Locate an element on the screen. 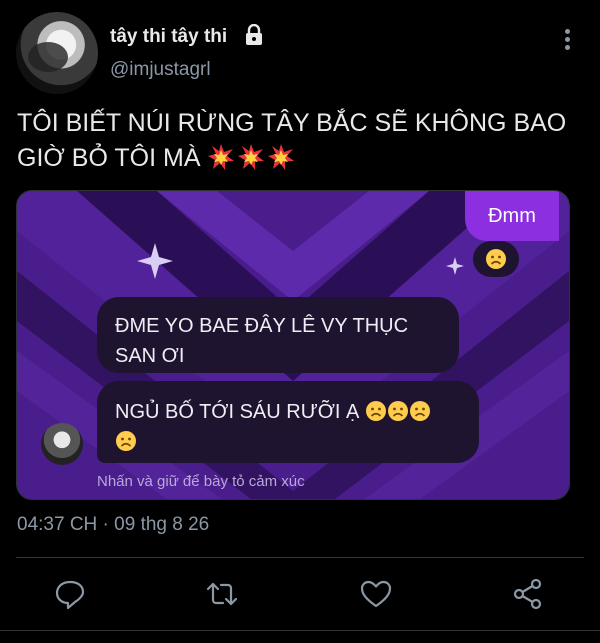 The width and height of the screenshot is (600, 643). author-display-name: tây thi tây thi is located at coordinates (168, 37).